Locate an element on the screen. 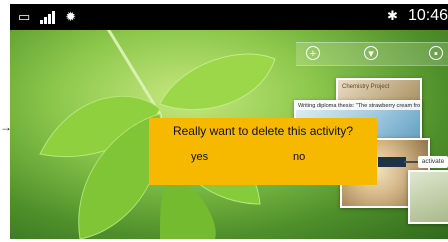  battery-icon: ▭ is located at coordinates (24, 16).